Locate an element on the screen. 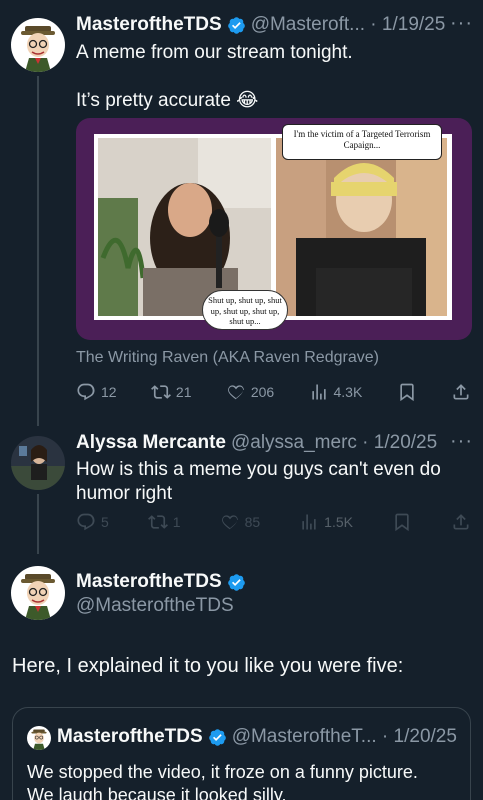 The width and height of the screenshot is (483, 800). tweet-header: Alyssa Mercante @alyssa_merc · 1/20/25 is located at coordinates (256, 443).